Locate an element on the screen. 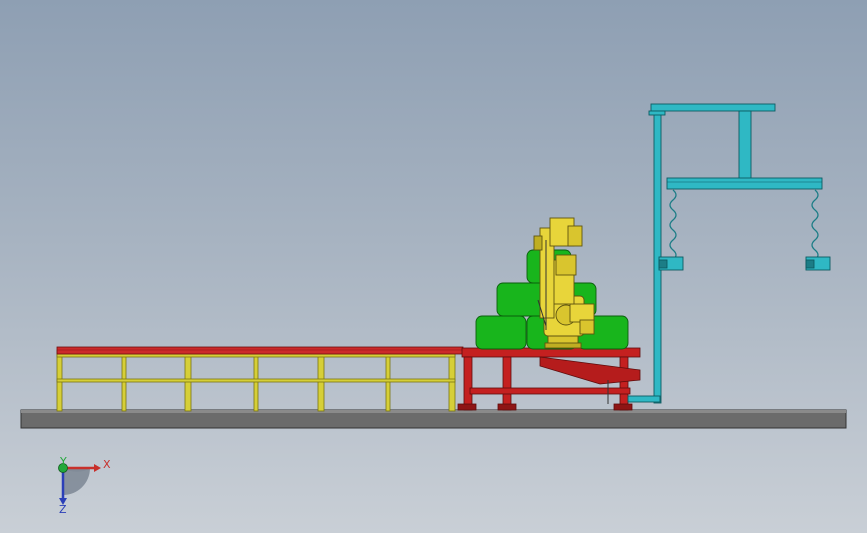 The height and width of the screenshot is (533, 867). x-axis-label: X is located at coordinates (107, 464).